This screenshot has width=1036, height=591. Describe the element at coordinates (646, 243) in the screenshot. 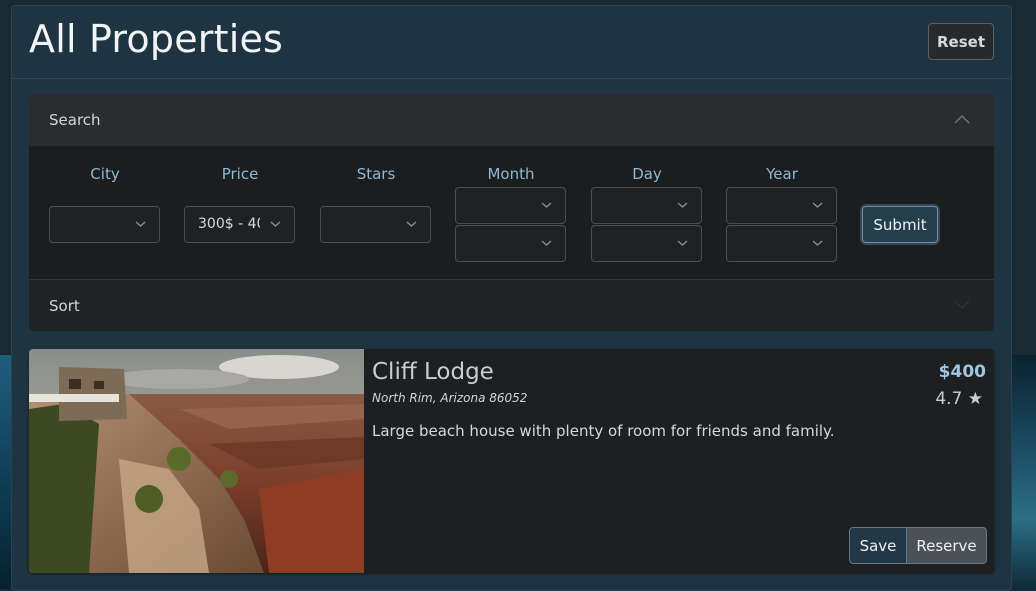

I see `day-end-select` at that location.